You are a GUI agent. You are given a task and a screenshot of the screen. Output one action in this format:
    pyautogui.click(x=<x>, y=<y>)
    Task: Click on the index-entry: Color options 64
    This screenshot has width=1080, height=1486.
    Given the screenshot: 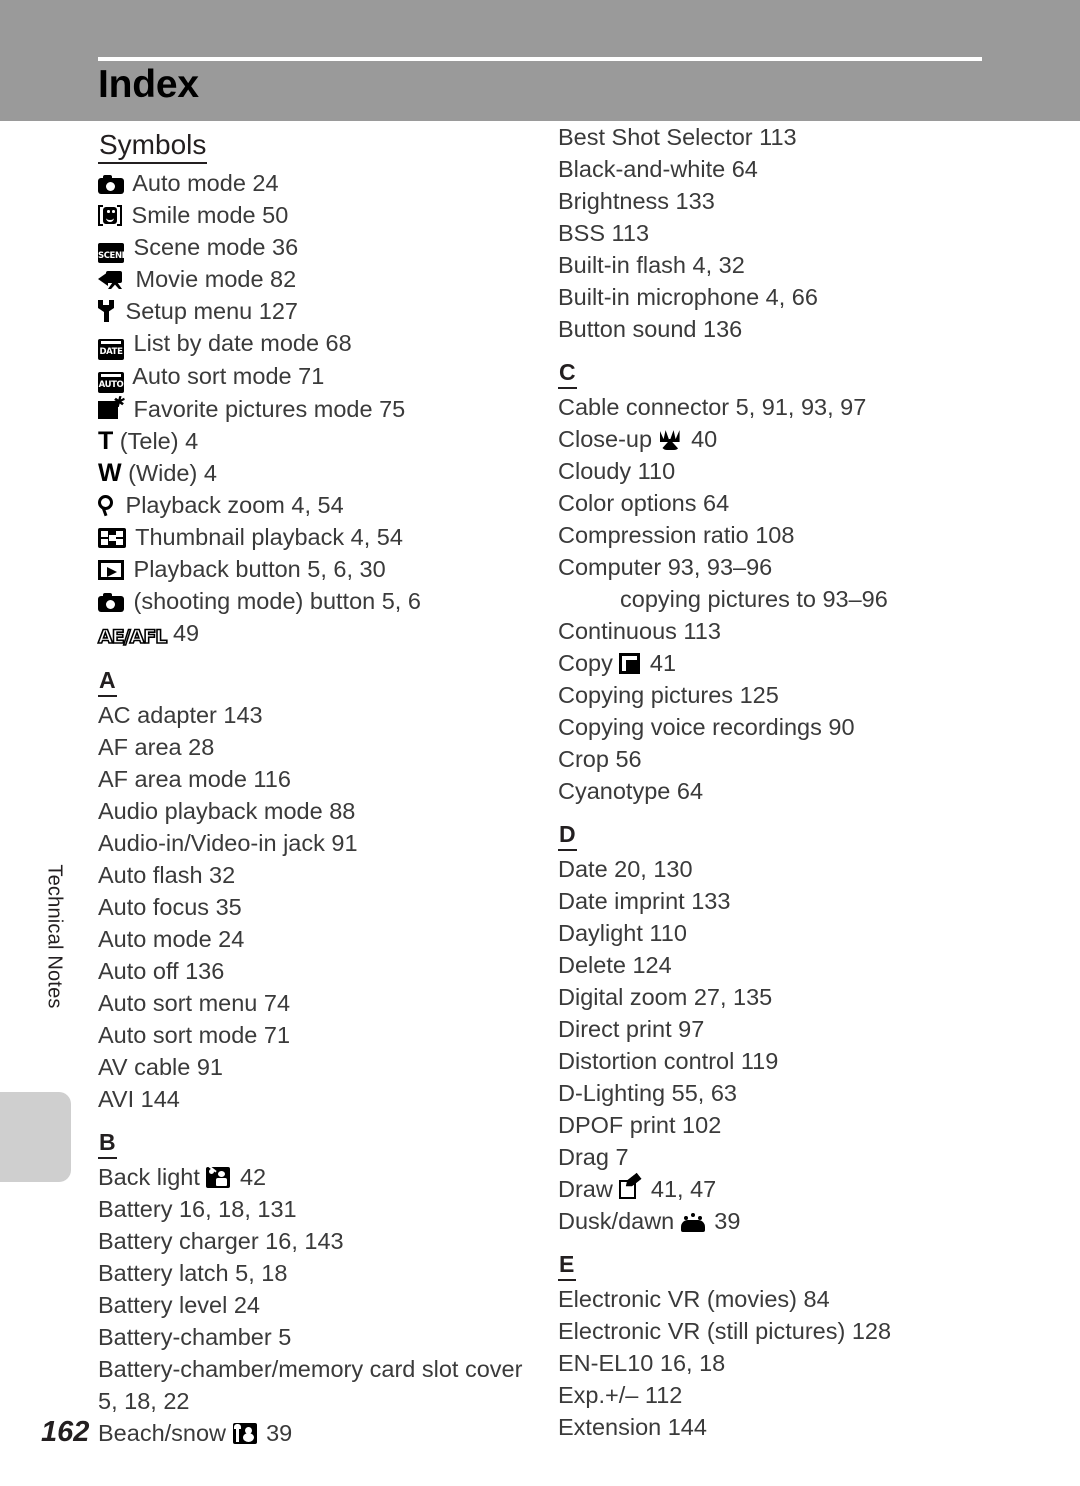 What is the action you would take?
    pyautogui.click(x=644, y=503)
    